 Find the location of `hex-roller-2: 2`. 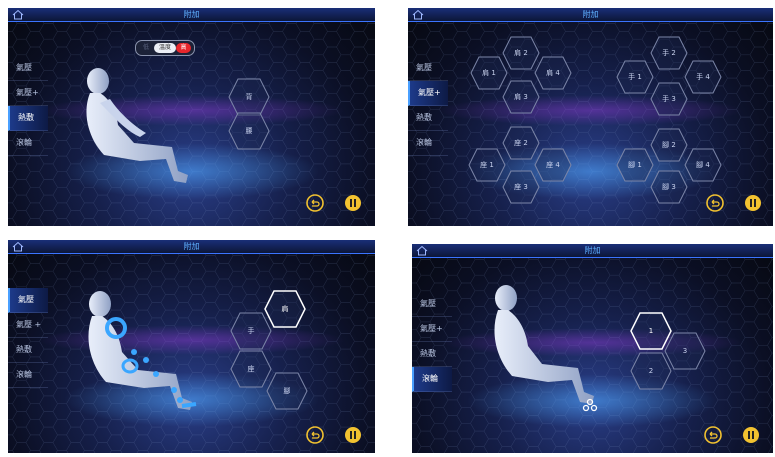

hex-roller-2: 2 is located at coordinates (651, 371).